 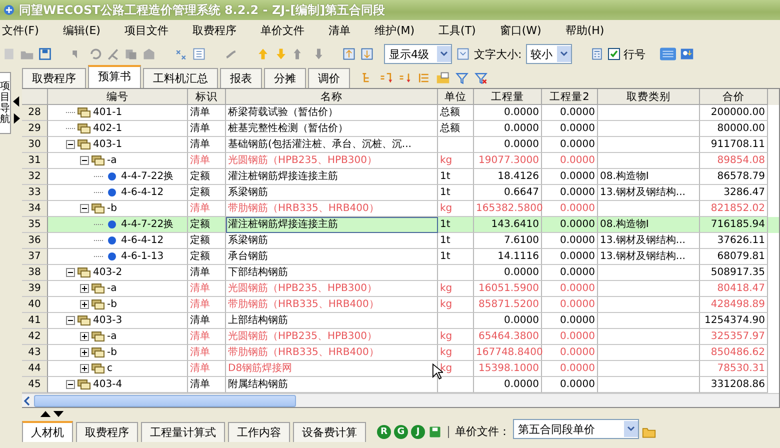 I want to click on filter-icon, so click(x=462, y=78).